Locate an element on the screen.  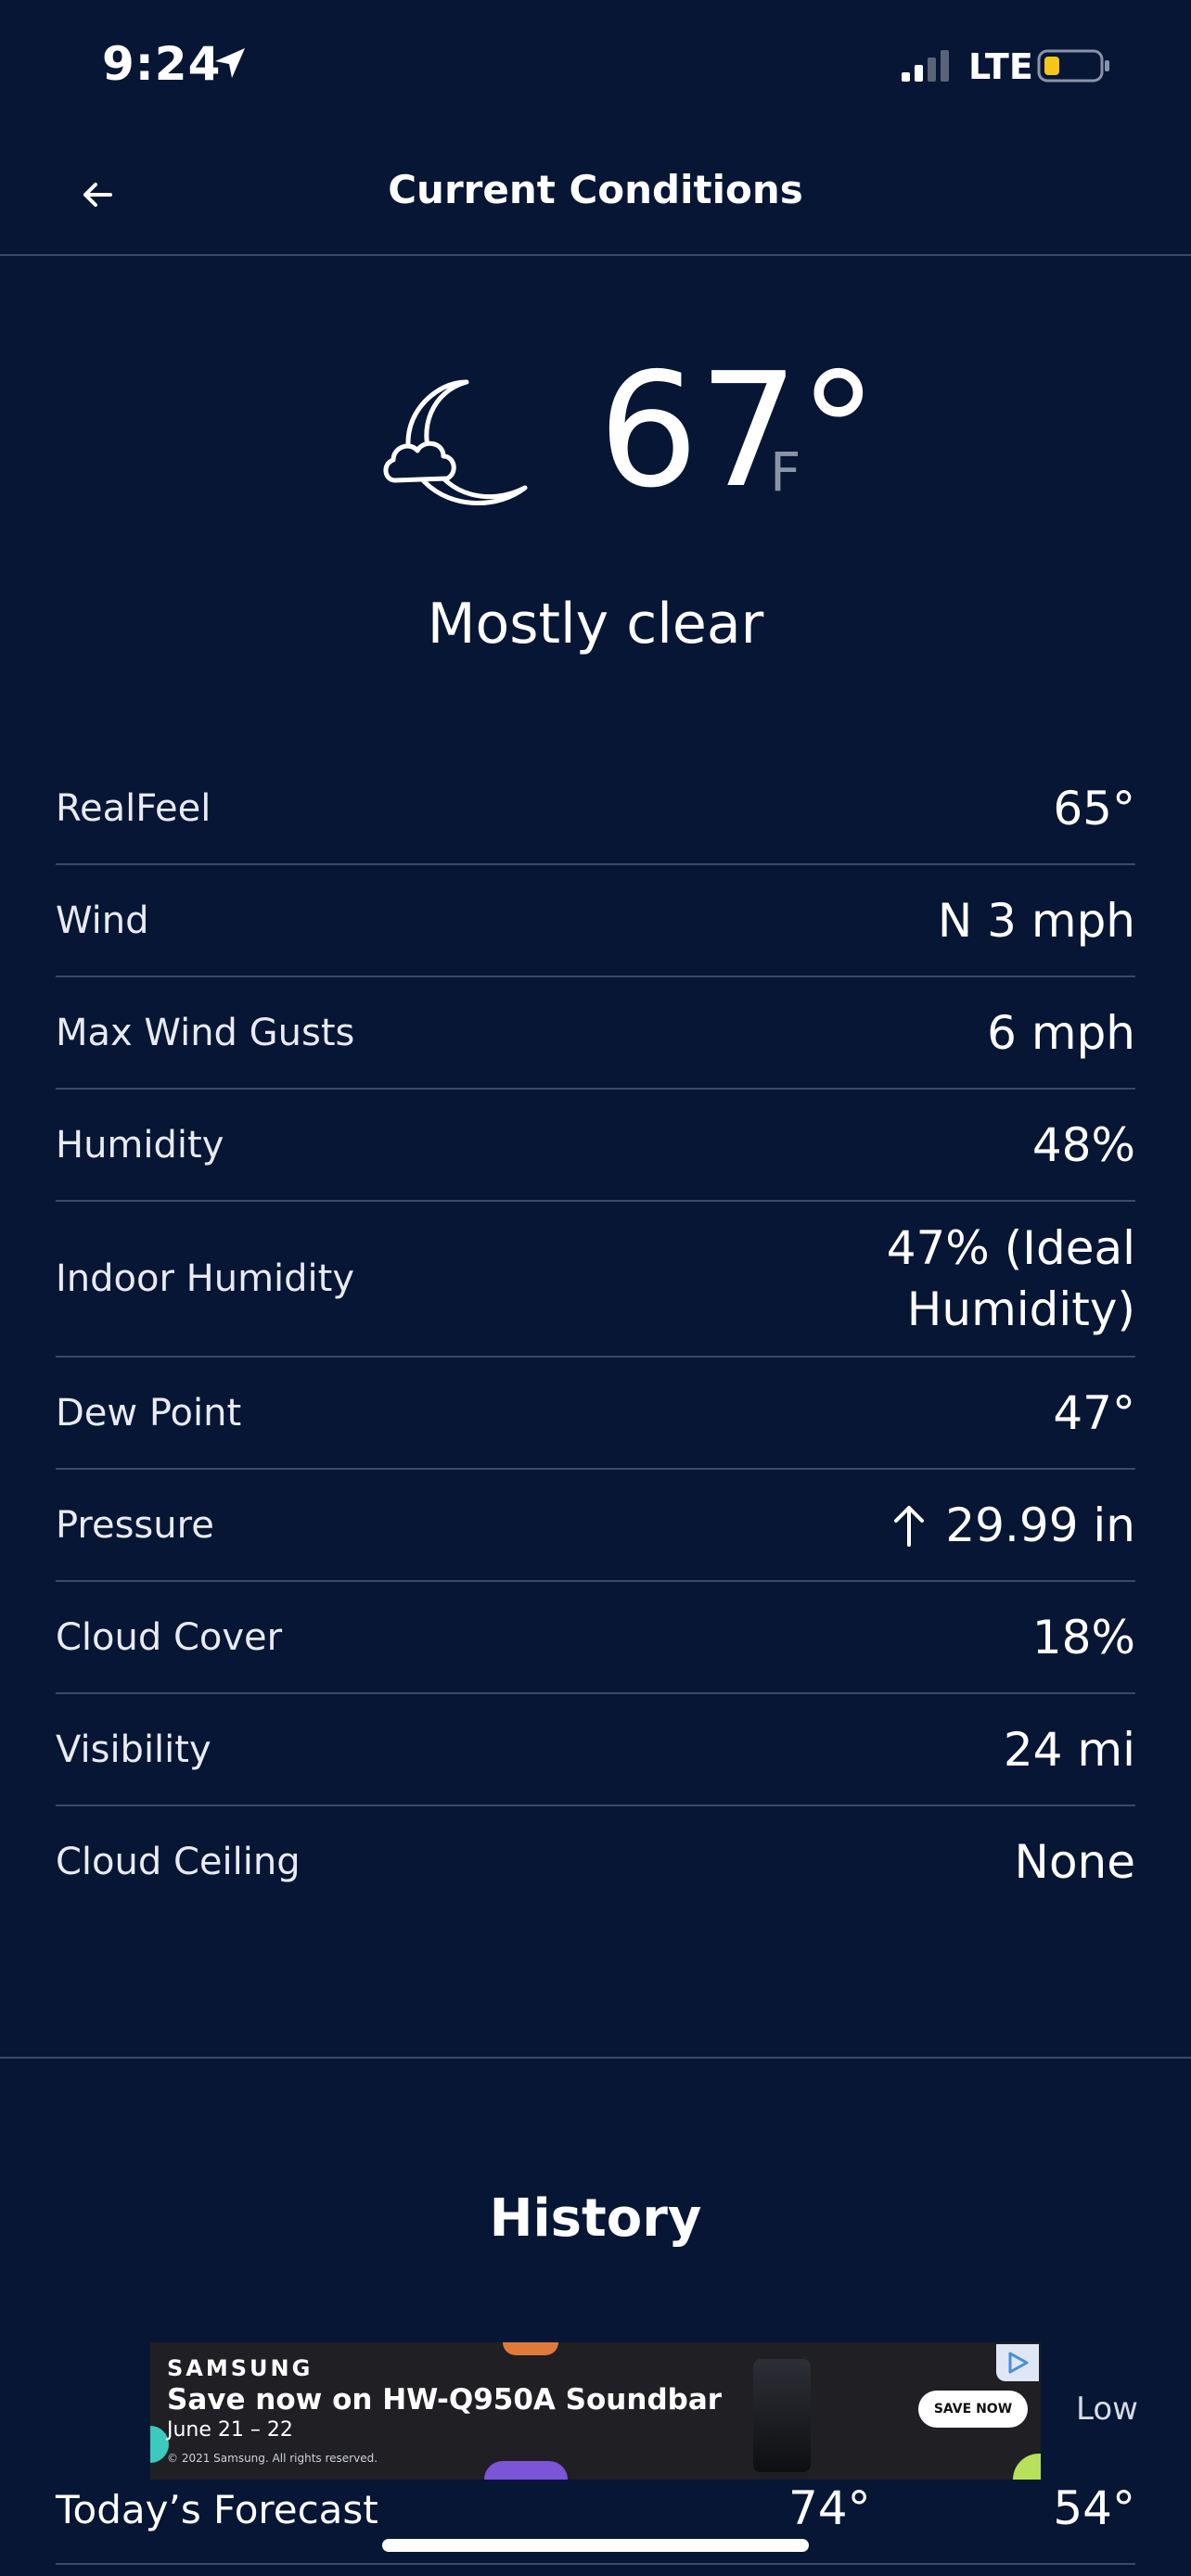
detail-value: 24 mi is located at coordinates (1069, 1749).